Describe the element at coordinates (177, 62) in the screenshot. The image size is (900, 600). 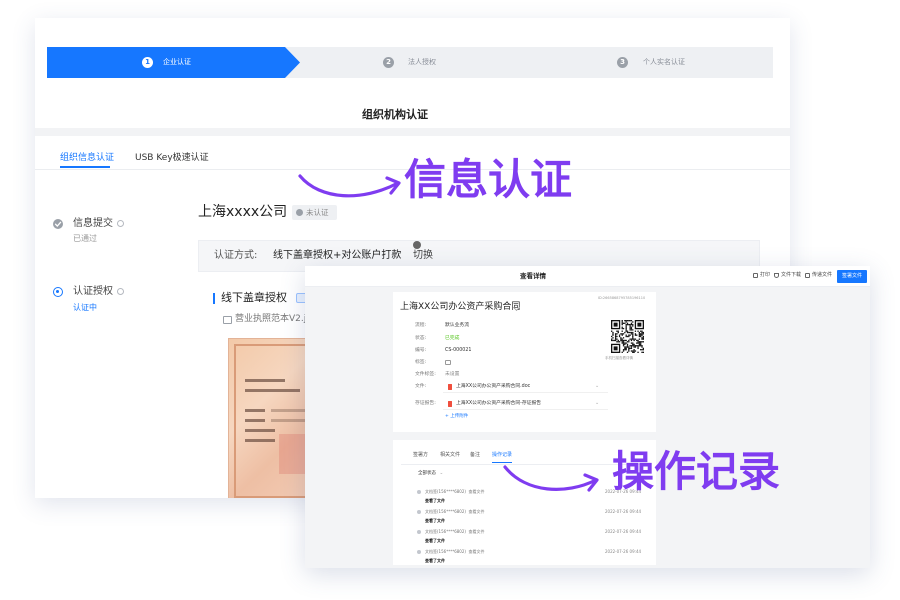
I see `step-1-label: 企业认证` at that location.